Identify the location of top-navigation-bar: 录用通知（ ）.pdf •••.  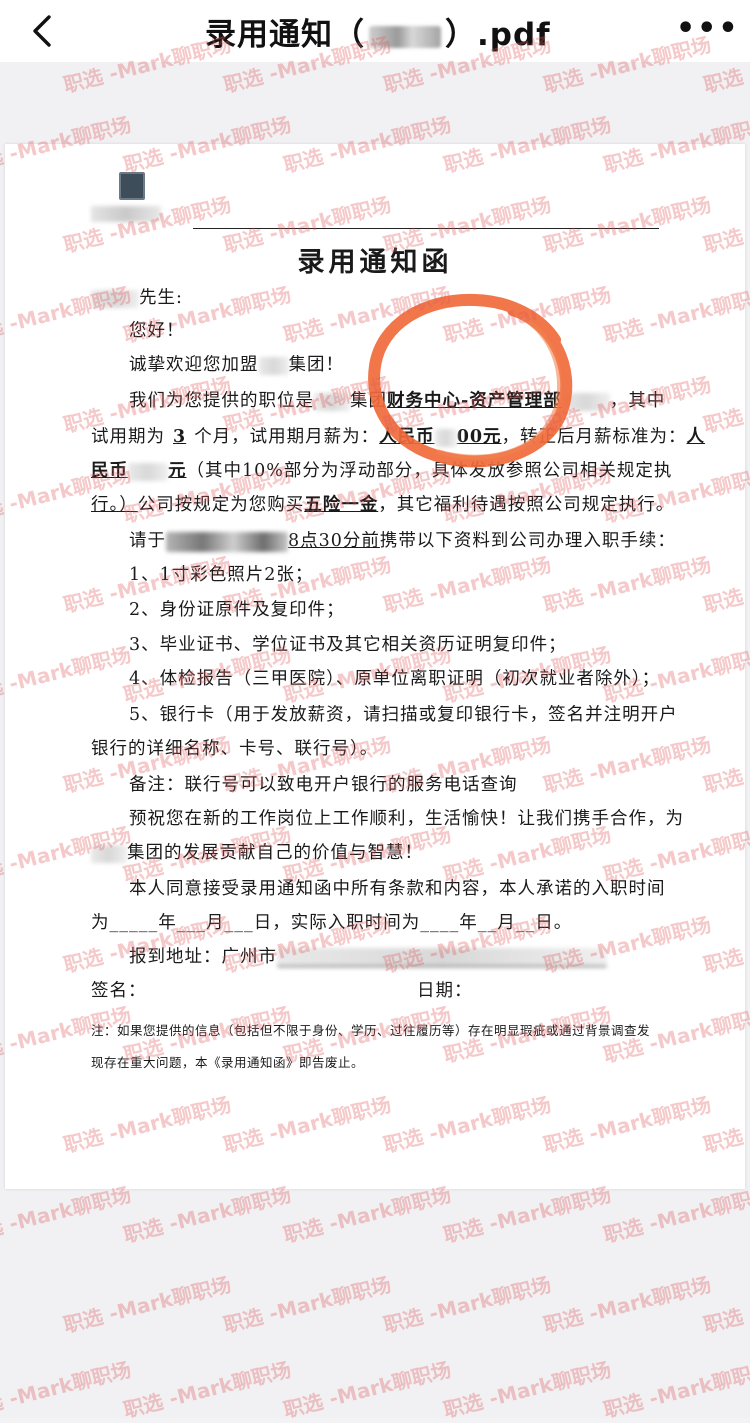
(375, 31).